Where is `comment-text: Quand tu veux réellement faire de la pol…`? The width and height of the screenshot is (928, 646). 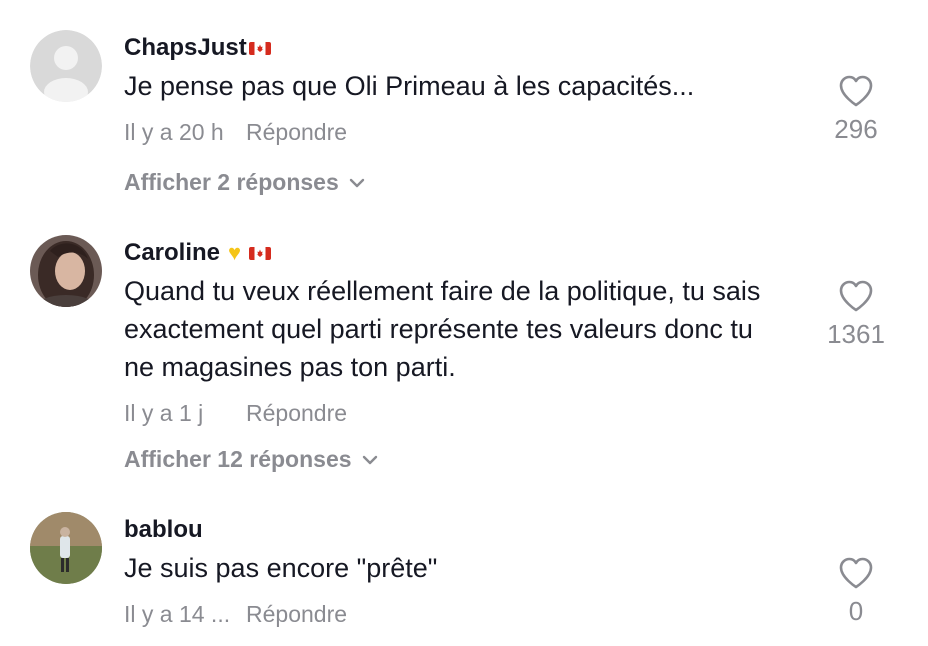
comment-text: Quand tu veux réellement faire de la pol… is located at coordinates (442, 329).